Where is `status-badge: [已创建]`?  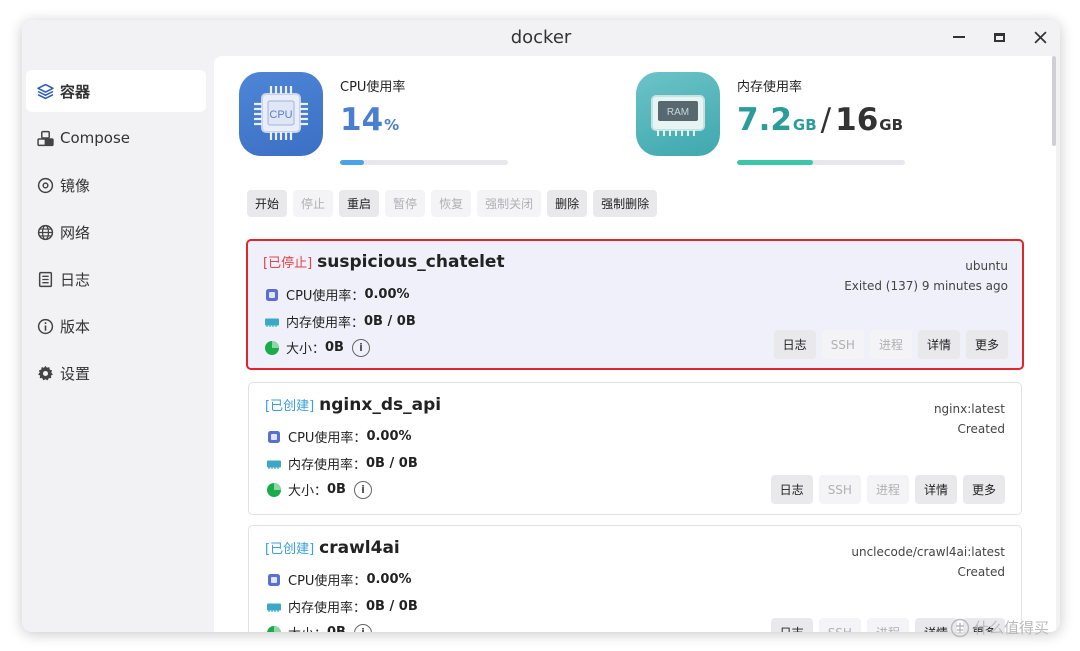
status-badge: [已创建] is located at coordinates (290, 406).